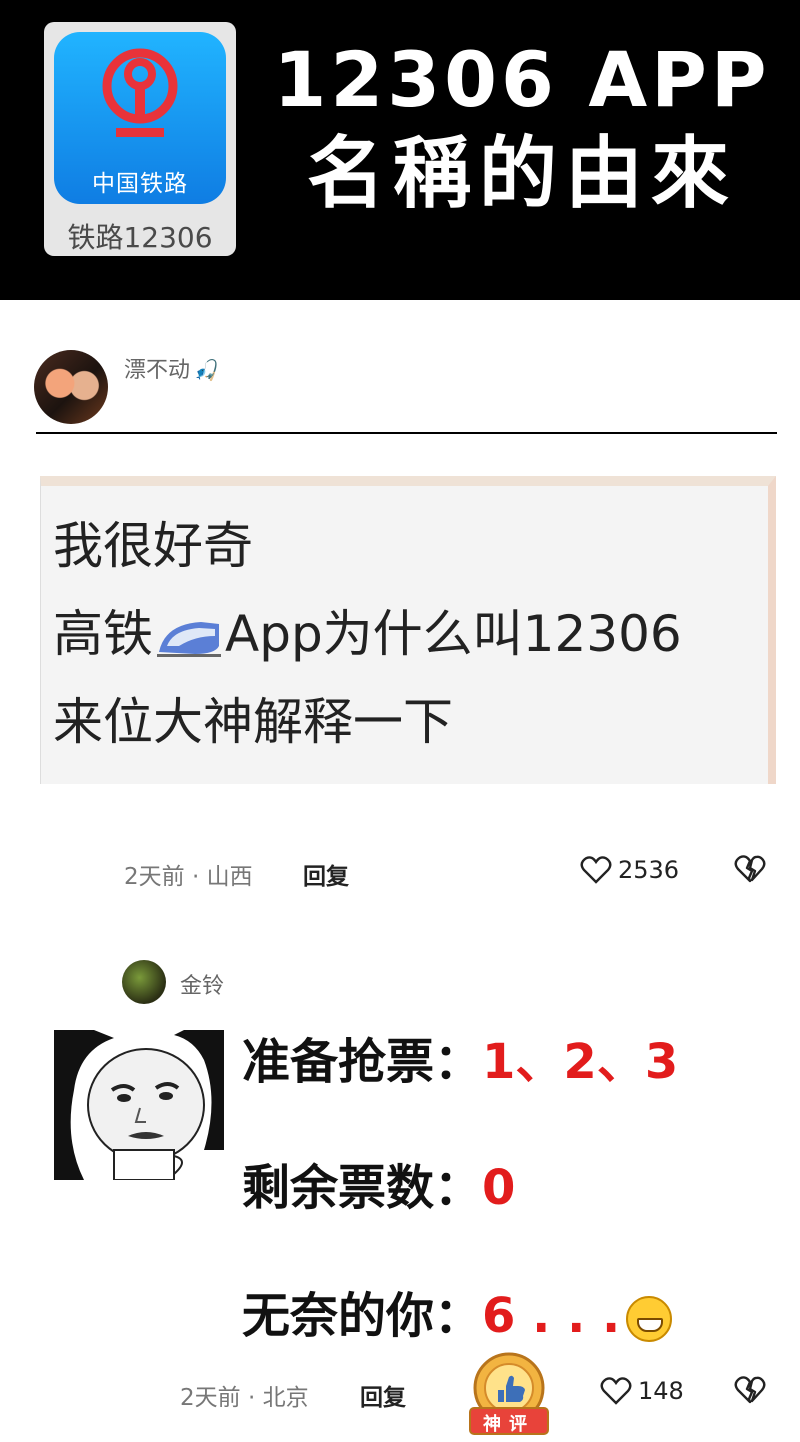 This screenshot has height=1442, width=800. Describe the element at coordinates (453, 634) in the screenshot. I see `question-line-2-end: App为什么叫12306` at that location.